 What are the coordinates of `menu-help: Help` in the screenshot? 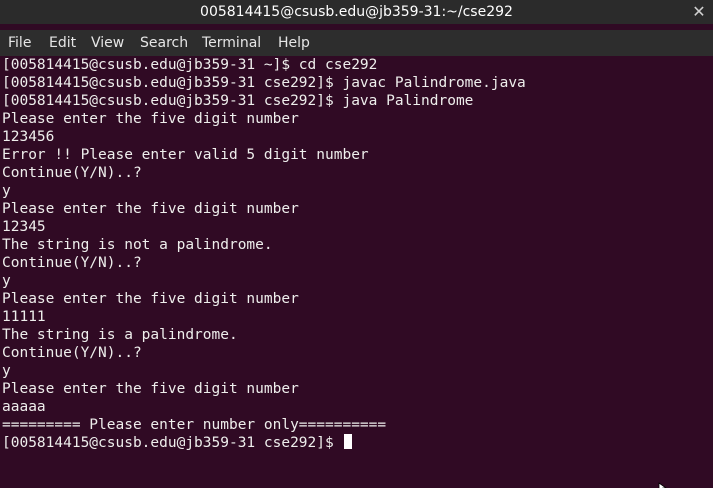 It's located at (294, 43).